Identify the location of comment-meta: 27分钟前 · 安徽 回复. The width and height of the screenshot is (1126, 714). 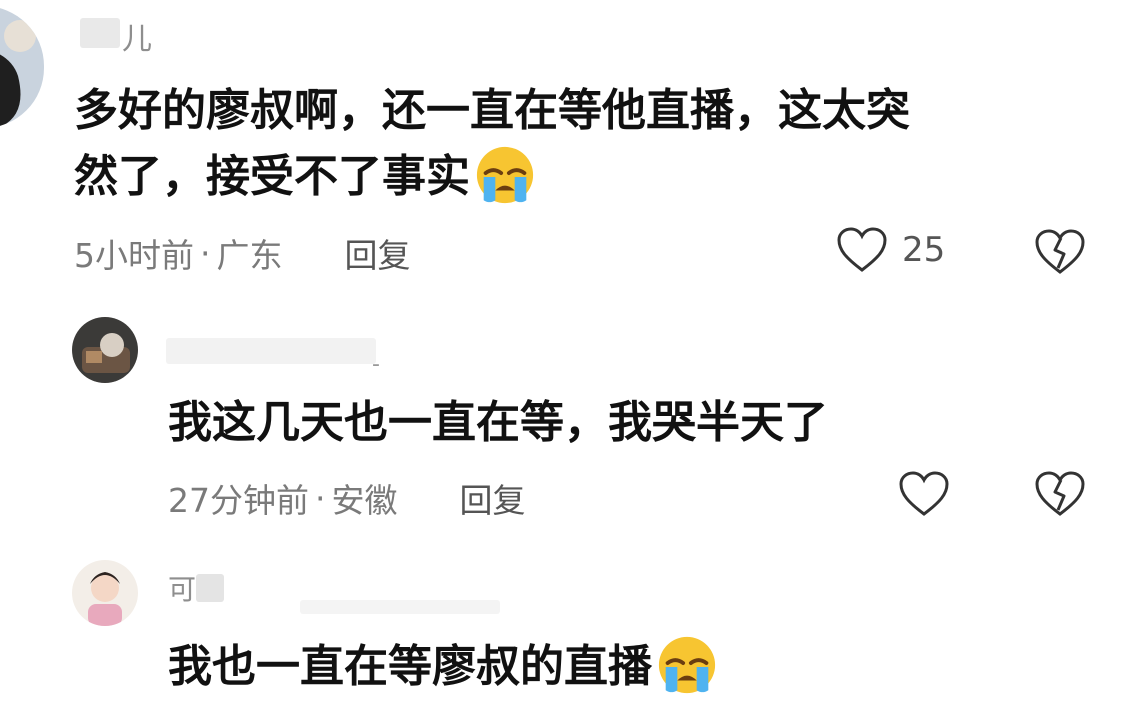
(347, 498).